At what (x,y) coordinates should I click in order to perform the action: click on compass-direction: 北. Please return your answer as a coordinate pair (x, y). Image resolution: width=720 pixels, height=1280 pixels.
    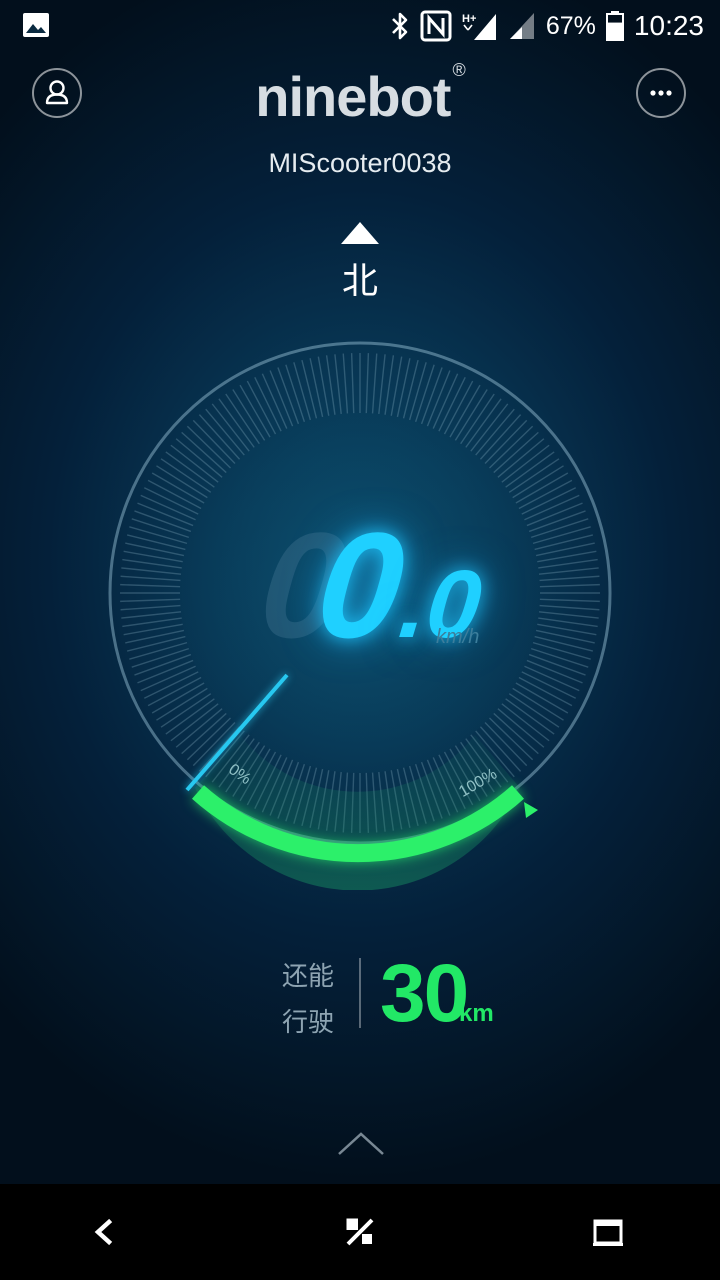
    Looking at the image, I should click on (359, 281).